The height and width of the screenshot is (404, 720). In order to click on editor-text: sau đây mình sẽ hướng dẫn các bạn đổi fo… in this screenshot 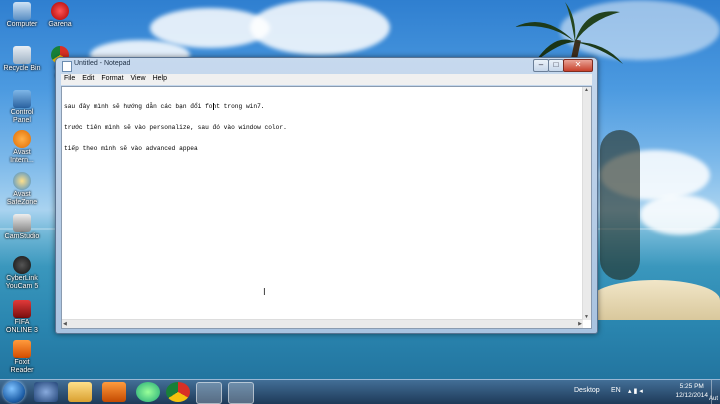, I will do `click(175, 127)`.